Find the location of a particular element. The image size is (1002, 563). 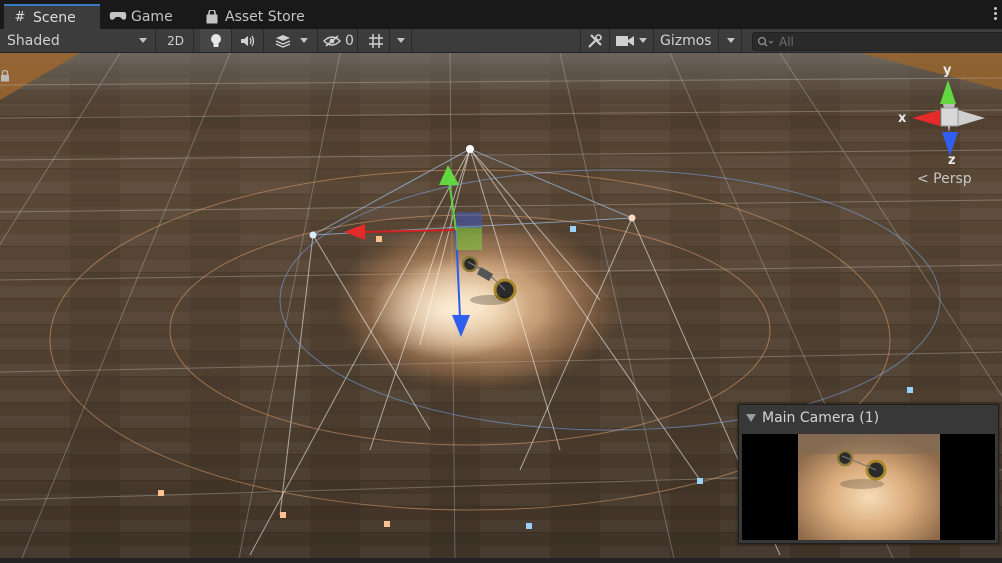

gizmos-toggle: Gizmos is located at coordinates (687, 40).